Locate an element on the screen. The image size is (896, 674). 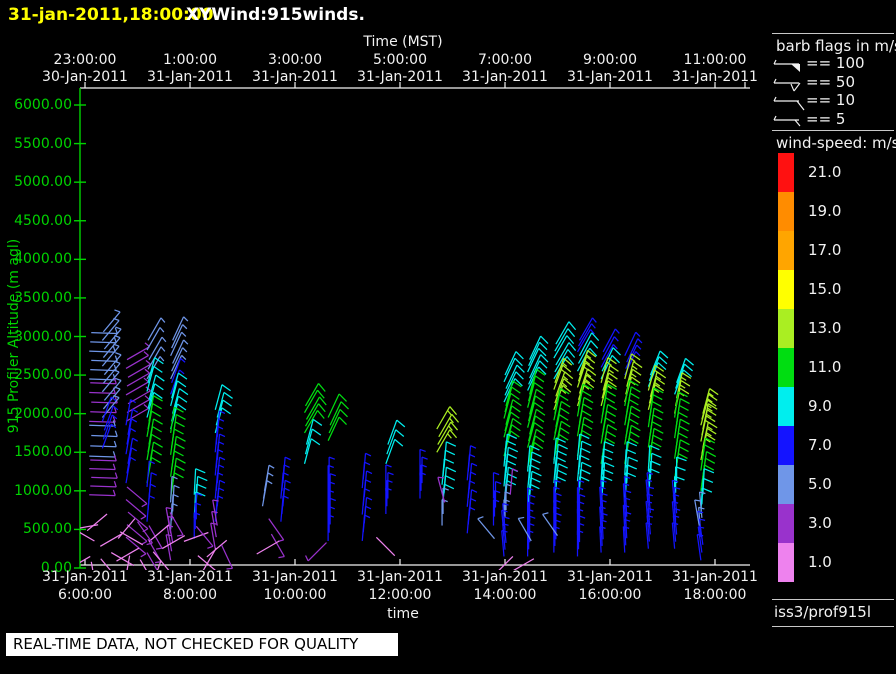
bottom-tick-time-label: 6:00:00 is located at coordinates (85, 595).